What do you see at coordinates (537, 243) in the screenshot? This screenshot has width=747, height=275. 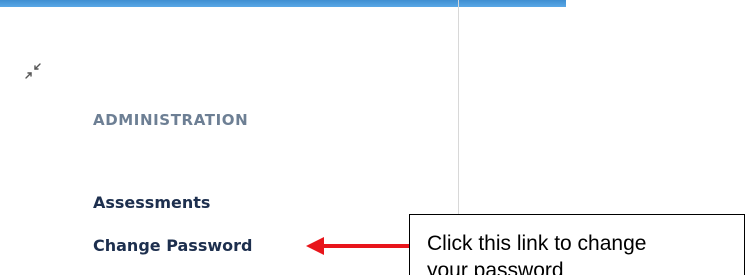 I see `callout-text-line-1: Click this link to change` at bounding box center [537, 243].